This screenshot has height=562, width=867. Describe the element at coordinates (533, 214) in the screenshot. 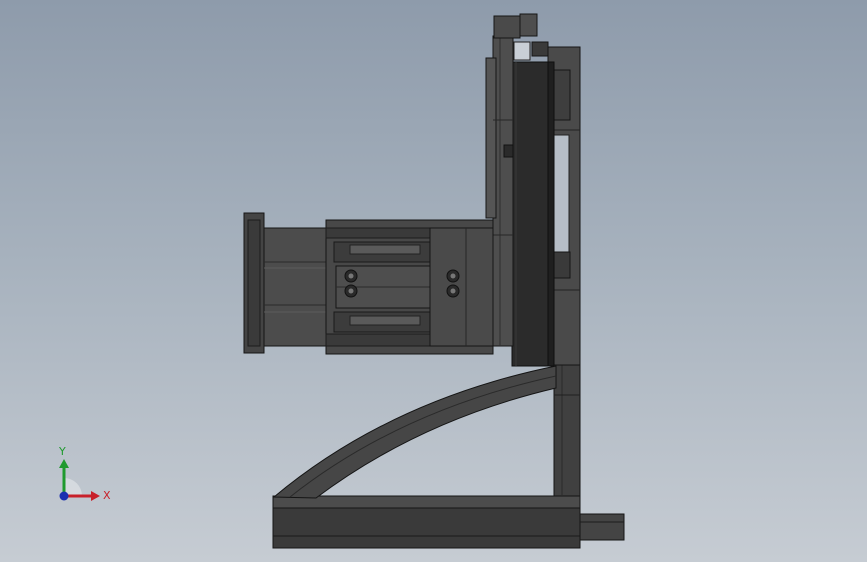

I see `motor-mount-plate` at that location.